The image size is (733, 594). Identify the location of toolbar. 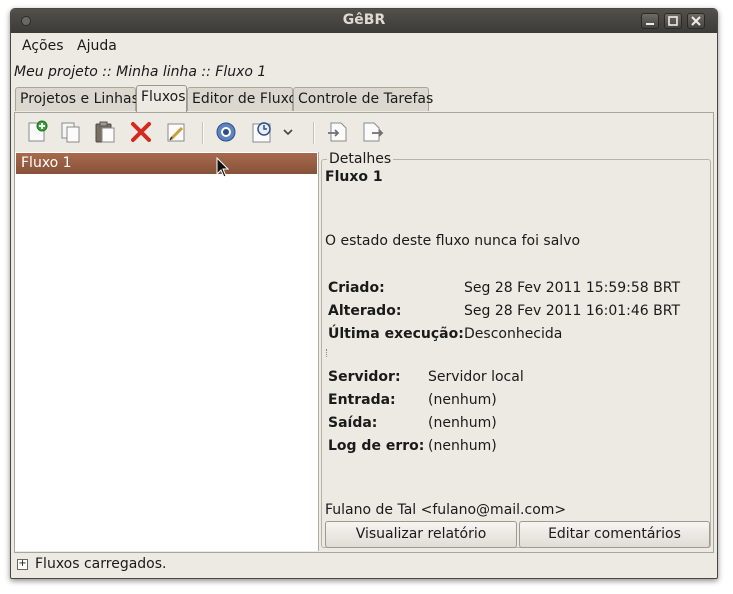
(364, 132).